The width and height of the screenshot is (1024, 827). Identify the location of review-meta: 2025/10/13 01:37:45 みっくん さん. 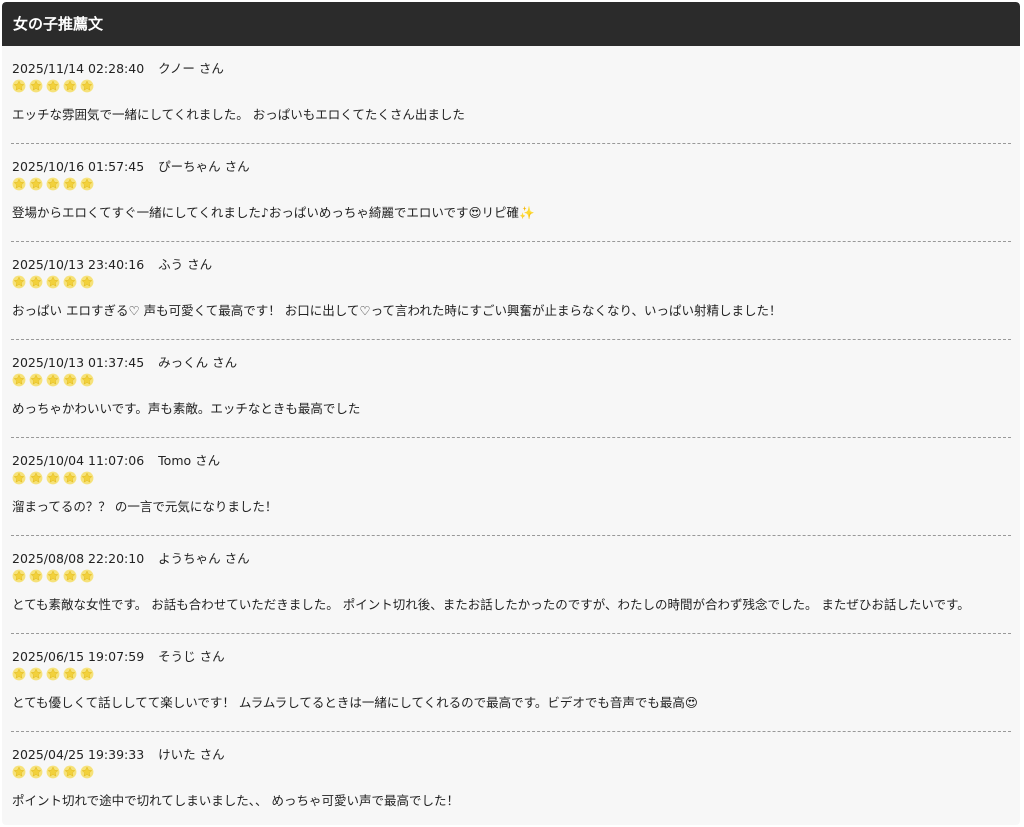
(124, 361).